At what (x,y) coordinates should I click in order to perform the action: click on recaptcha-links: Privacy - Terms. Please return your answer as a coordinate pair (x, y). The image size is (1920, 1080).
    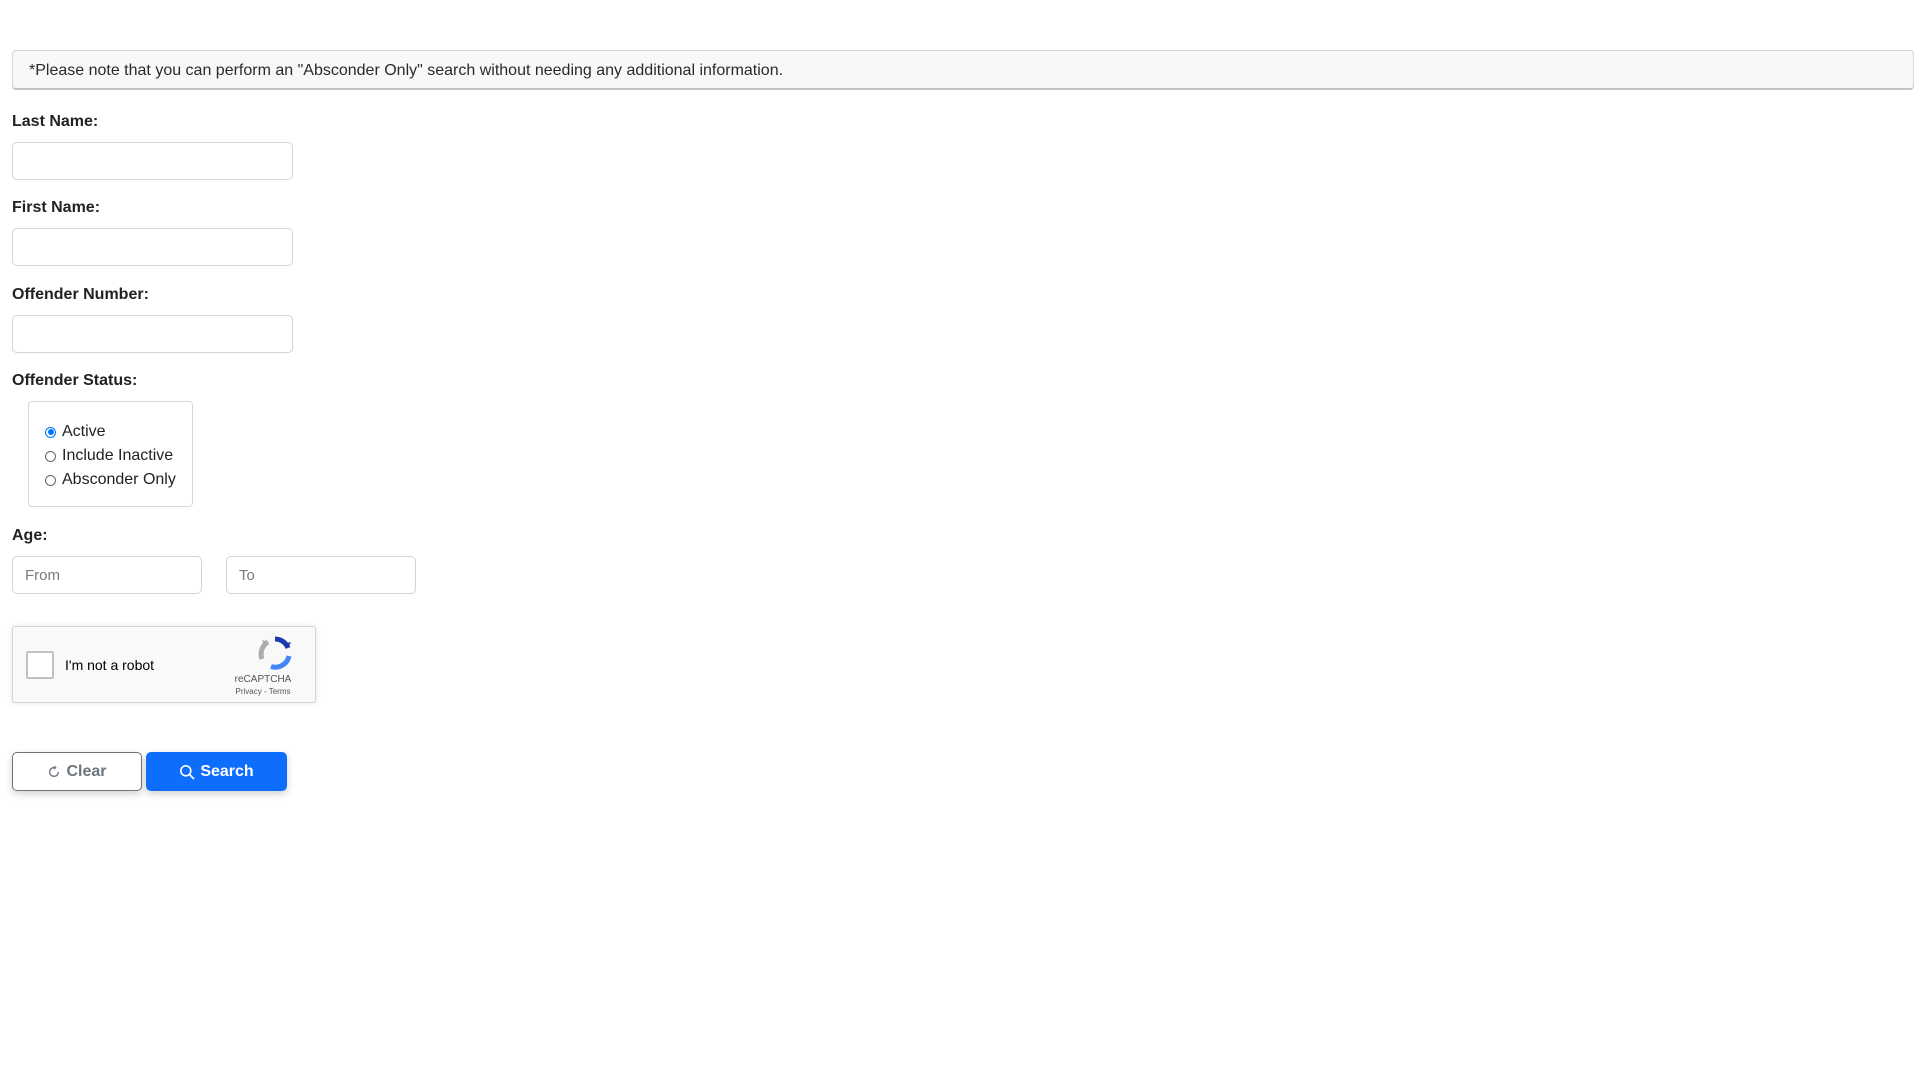
    Looking at the image, I should click on (263, 691).